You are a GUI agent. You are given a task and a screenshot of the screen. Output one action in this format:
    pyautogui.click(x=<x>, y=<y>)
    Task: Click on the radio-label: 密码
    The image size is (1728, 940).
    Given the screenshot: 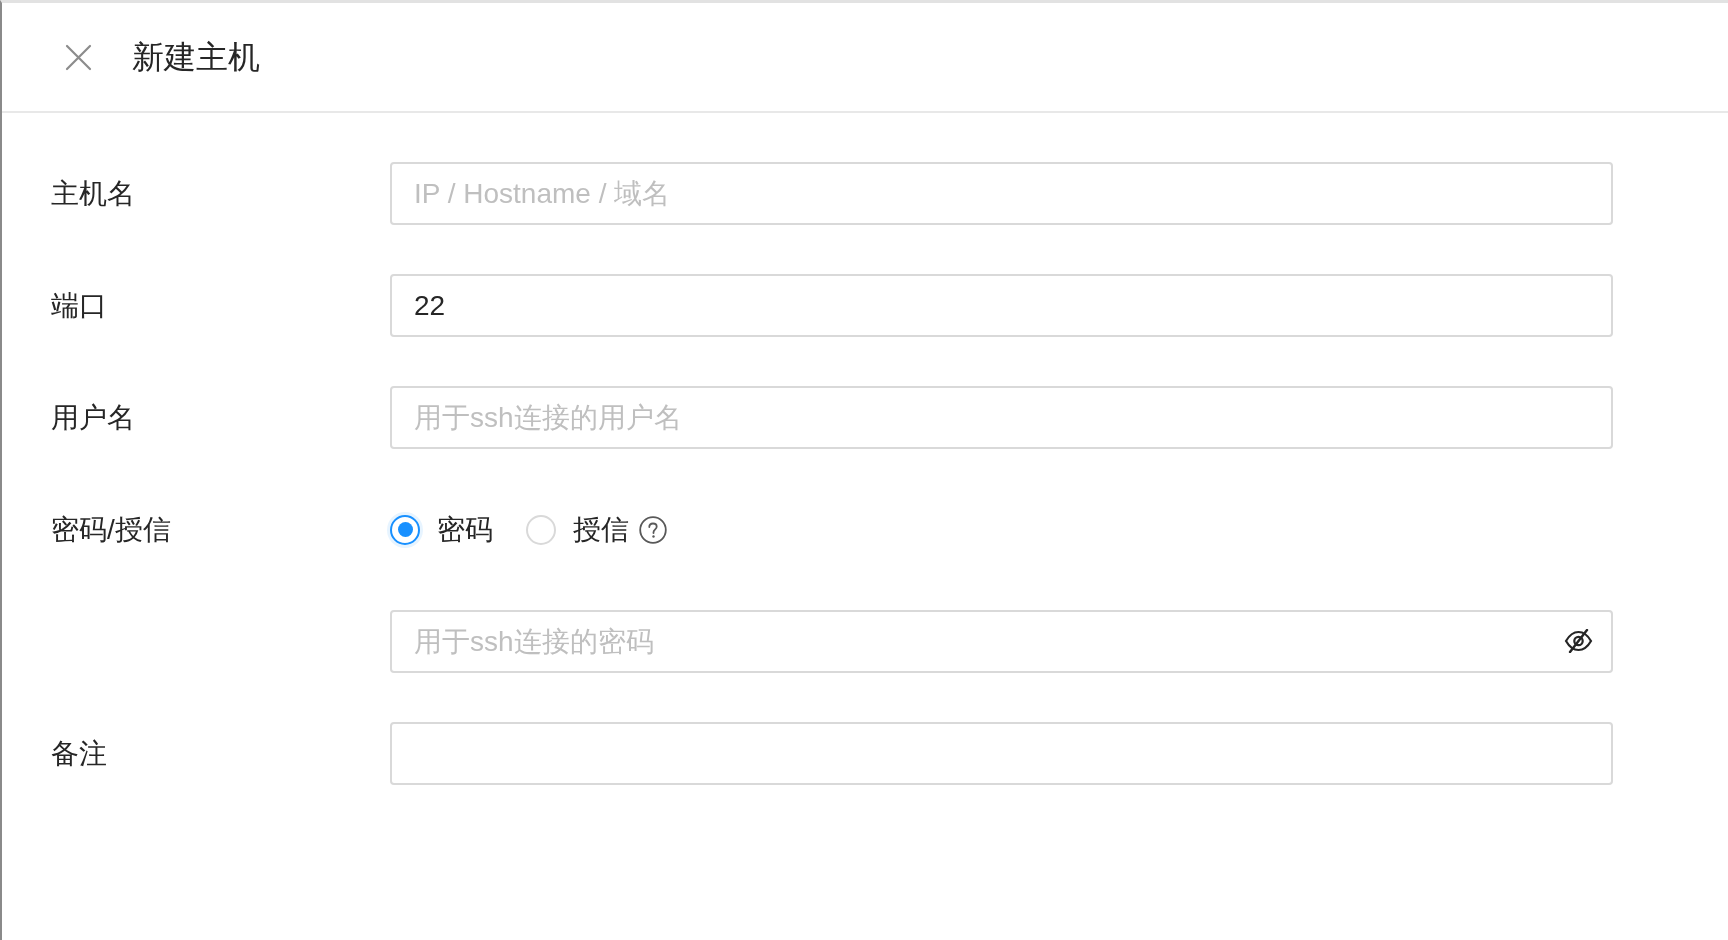 What is the action you would take?
    pyautogui.click(x=465, y=529)
    